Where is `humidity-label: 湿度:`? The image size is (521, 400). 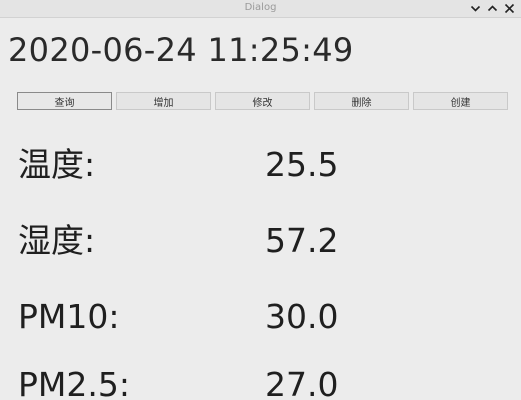
humidity-label: 湿度: is located at coordinates (57, 240).